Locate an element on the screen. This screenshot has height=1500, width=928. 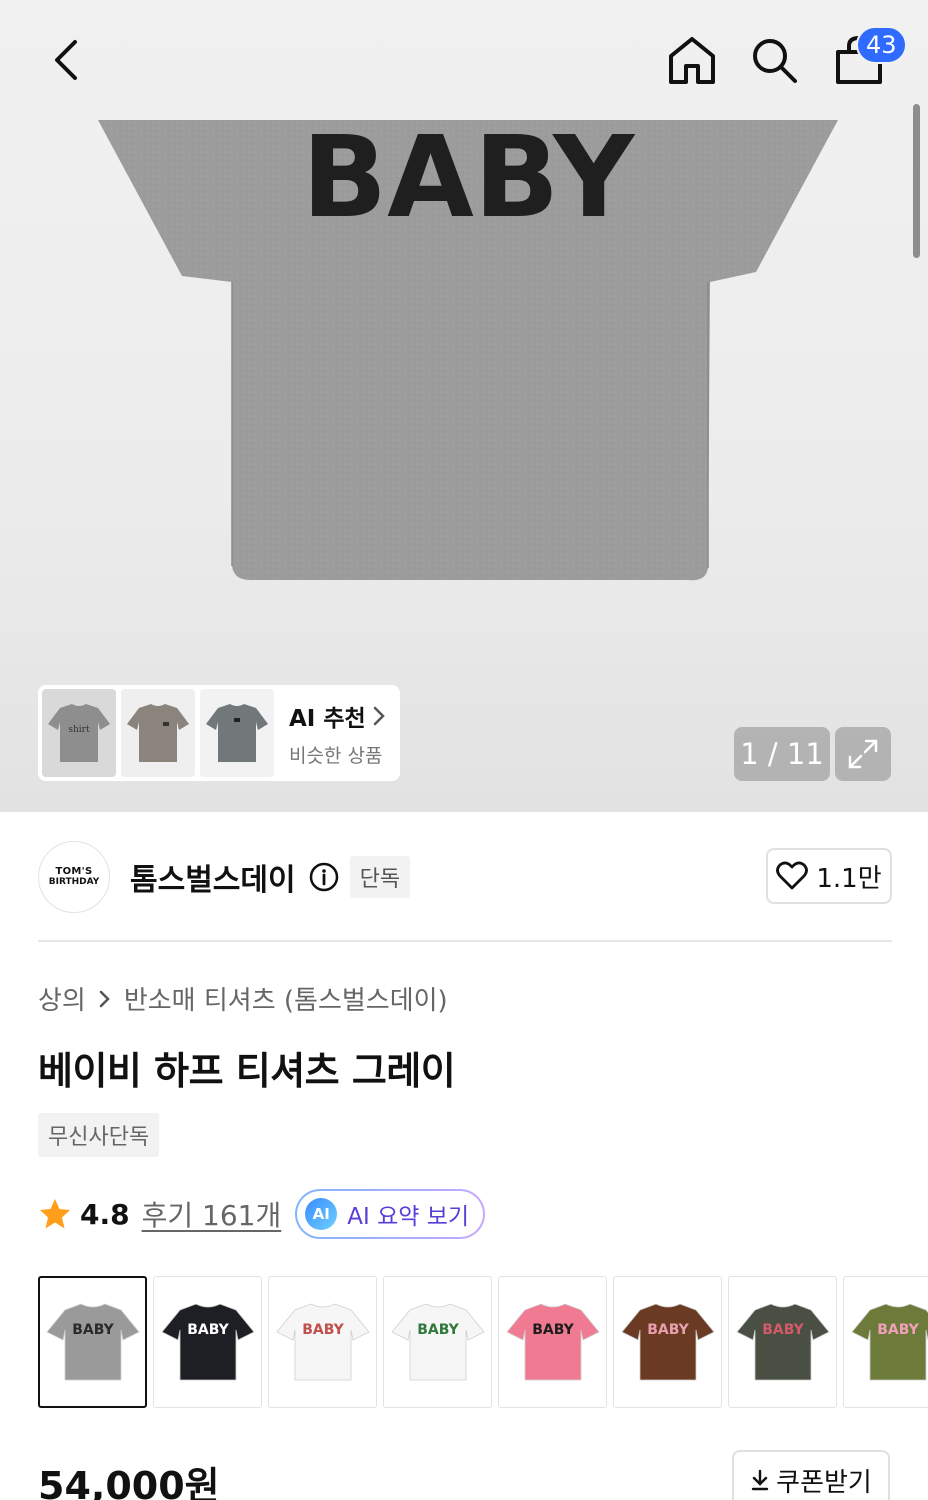
musinsa-exclusive-tag: 무신사단독 is located at coordinates (99, 1135).